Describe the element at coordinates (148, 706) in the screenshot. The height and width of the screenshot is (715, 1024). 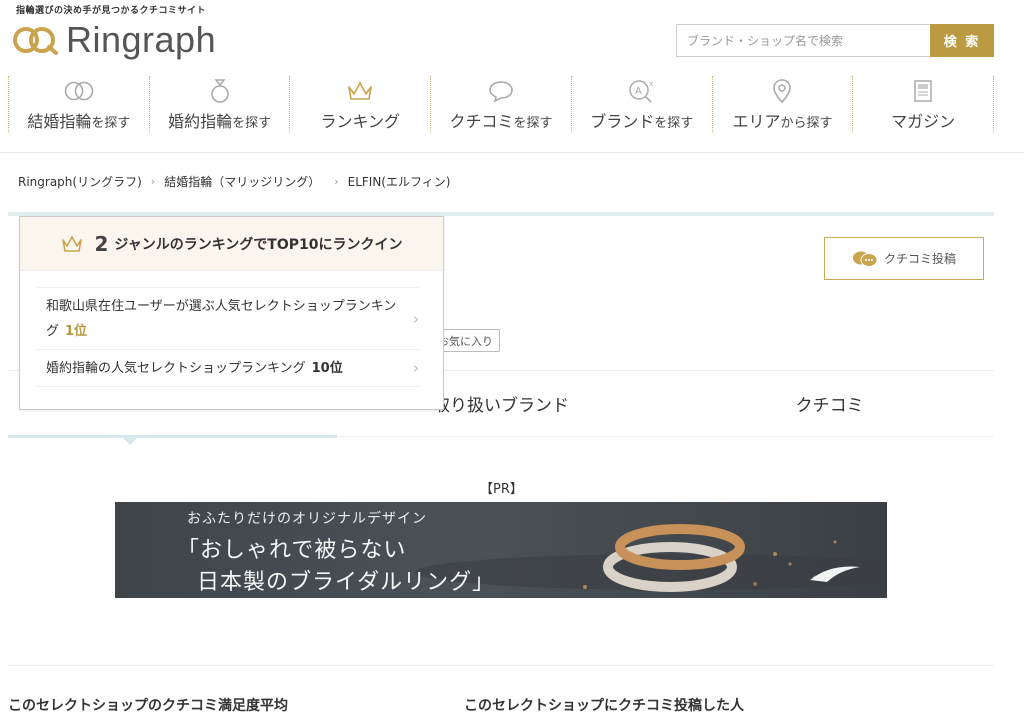
I see `satisfaction-section-title: このセレクトショップのクチコミ満足度平均` at that location.